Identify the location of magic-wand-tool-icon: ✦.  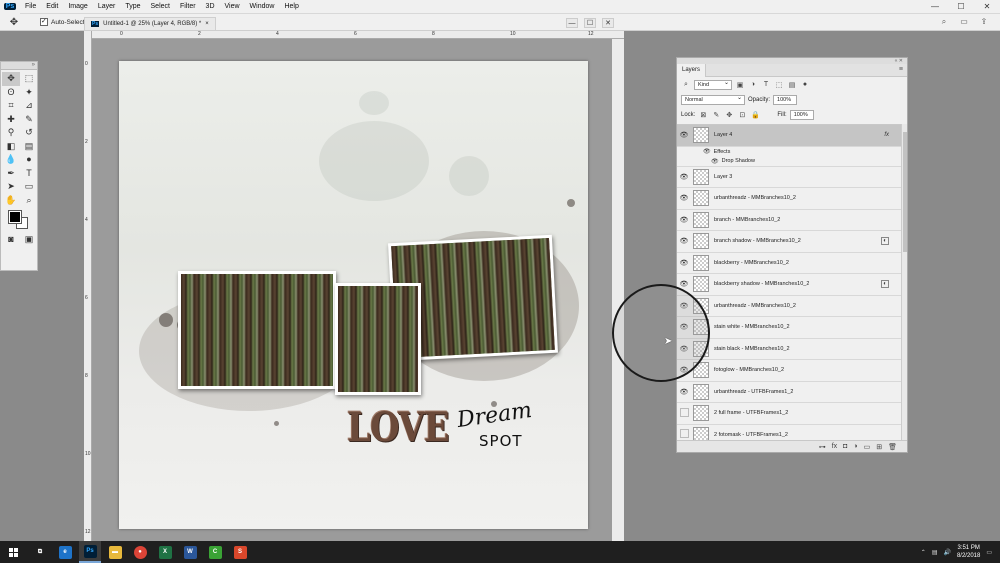
(29, 93).